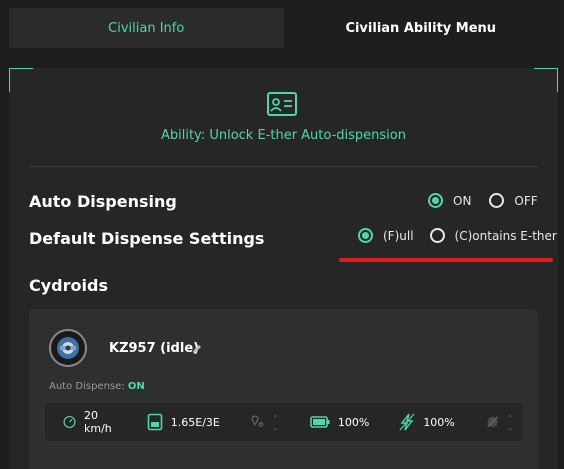 This screenshot has width=564, height=469. I want to click on auto-dispensing-radio-group: ON OFF, so click(483, 200).